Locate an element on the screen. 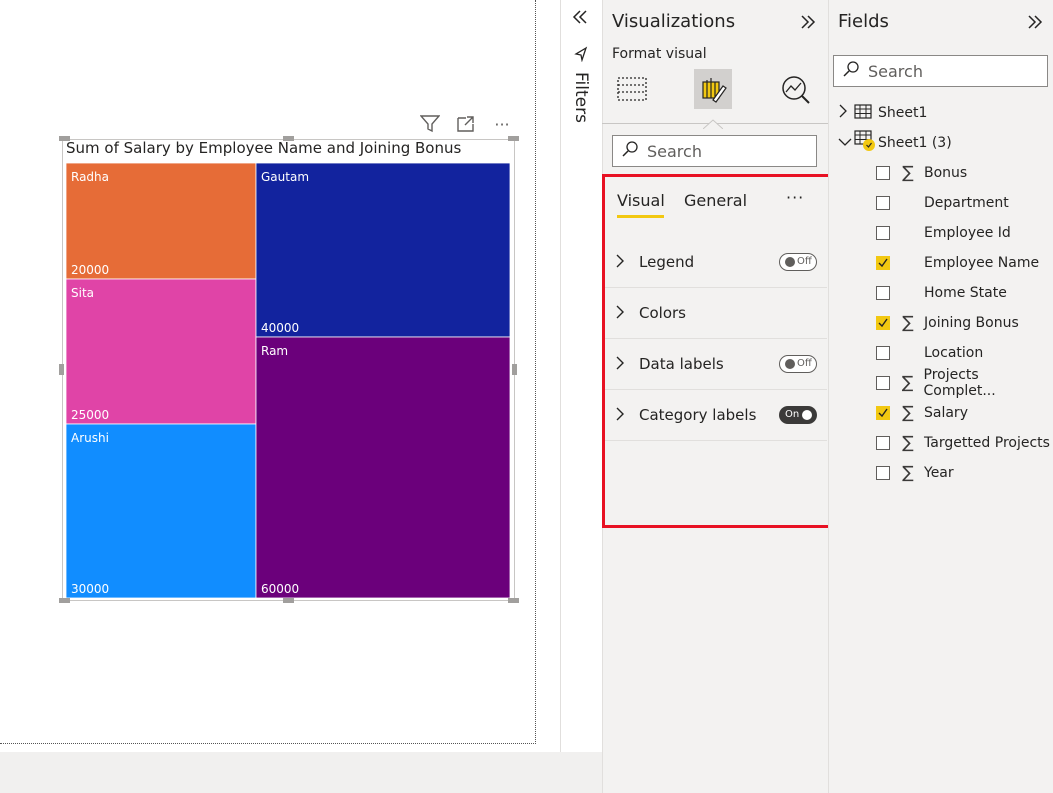  field-label: Employee Name is located at coordinates (982, 263).